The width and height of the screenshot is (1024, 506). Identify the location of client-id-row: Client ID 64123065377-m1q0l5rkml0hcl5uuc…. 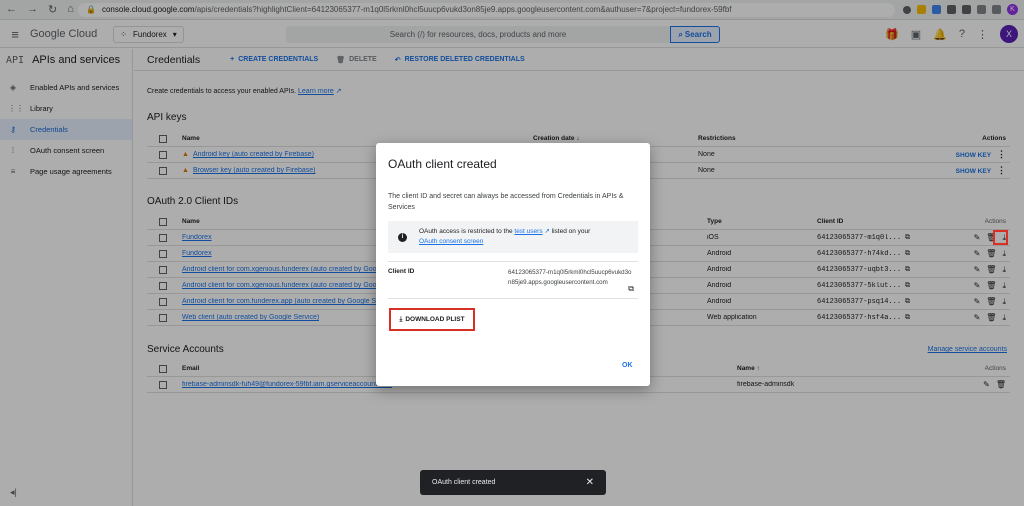
(513, 280).